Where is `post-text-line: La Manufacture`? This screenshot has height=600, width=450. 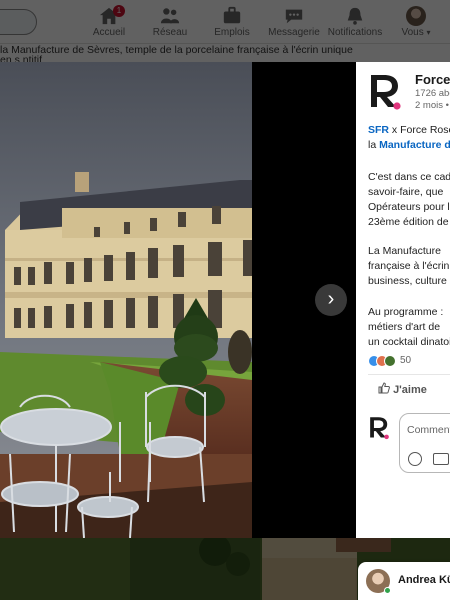 post-text-line: La Manufacture is located at coordinates (404, 251).